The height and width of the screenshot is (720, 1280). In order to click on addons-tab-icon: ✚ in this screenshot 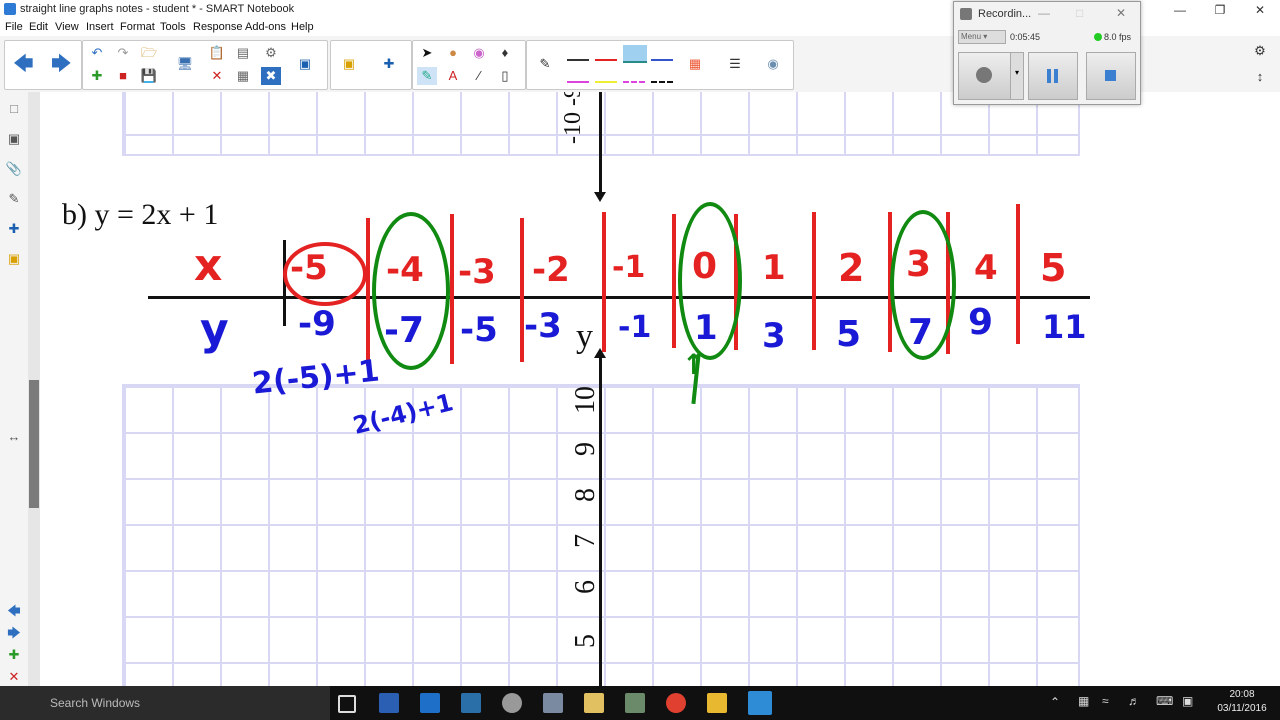, I will do `click(14, 229)`.